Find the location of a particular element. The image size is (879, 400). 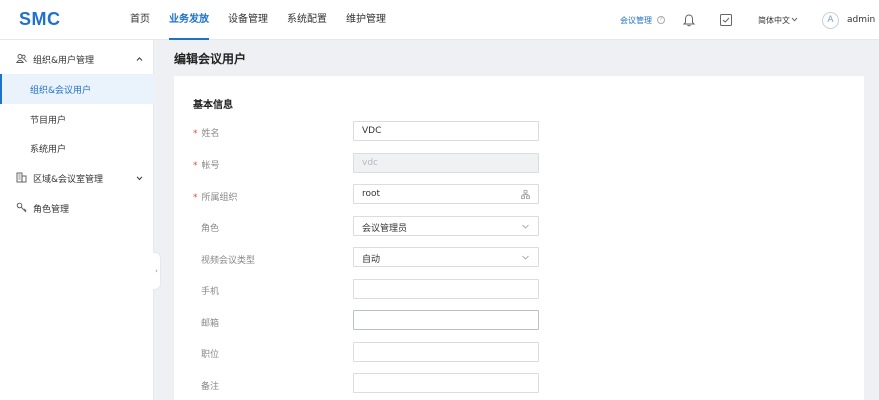

org-tree-icon is located at coordinates (525, 194).